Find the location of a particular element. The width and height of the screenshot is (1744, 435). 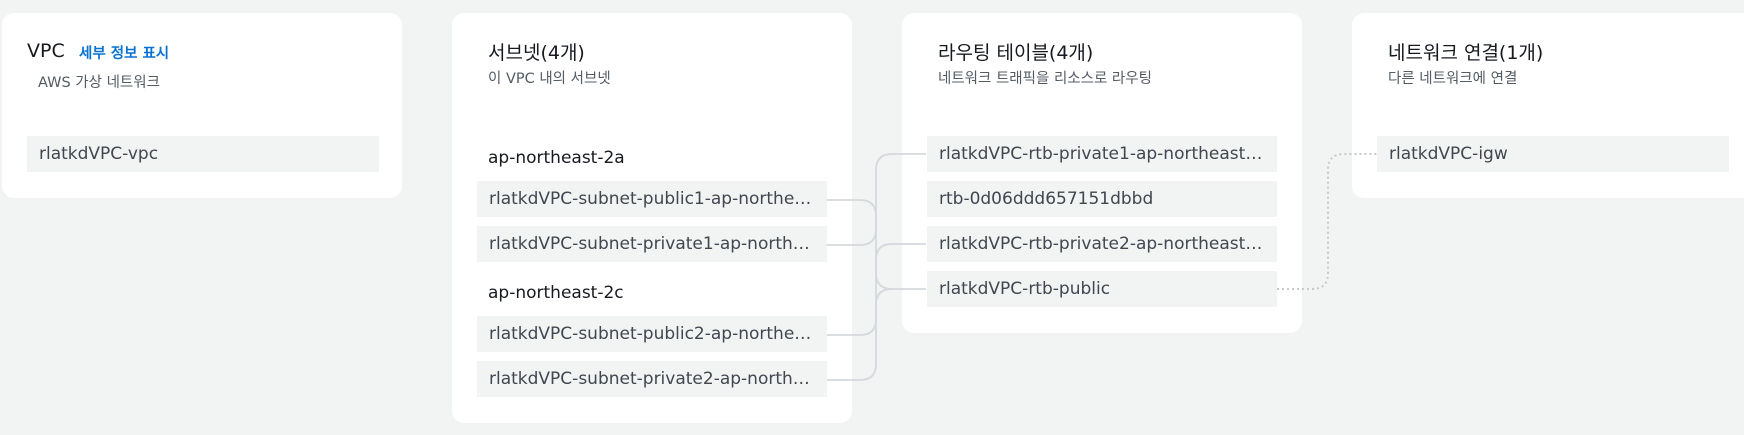

network-connections-panel: 네트워크 연결(1개) 다른 네트워크에 연결 rlatkdVPC-igw is located at coordinates (1548, 105).